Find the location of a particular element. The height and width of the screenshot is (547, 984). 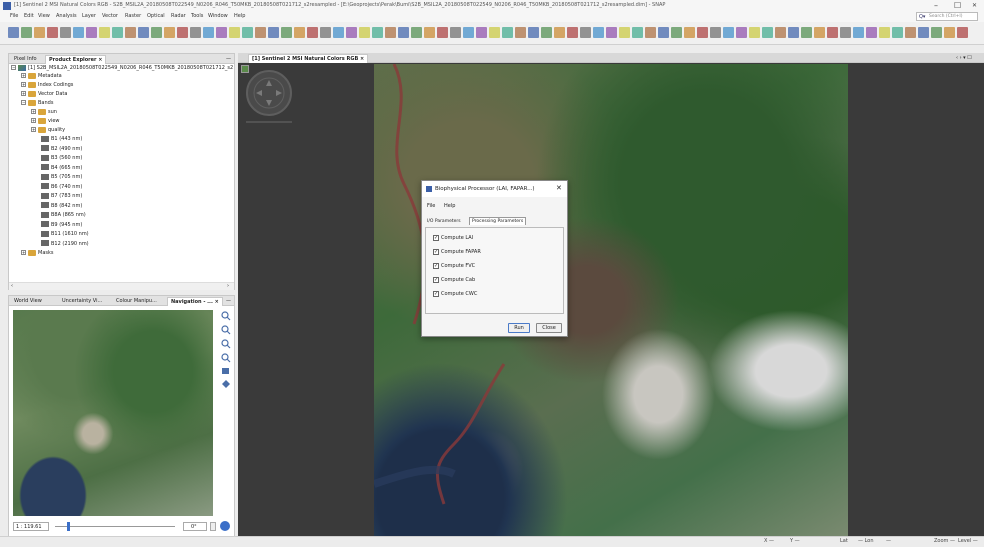

checkbox-compute-lai: ✓ is located at coordinates (436, 237).